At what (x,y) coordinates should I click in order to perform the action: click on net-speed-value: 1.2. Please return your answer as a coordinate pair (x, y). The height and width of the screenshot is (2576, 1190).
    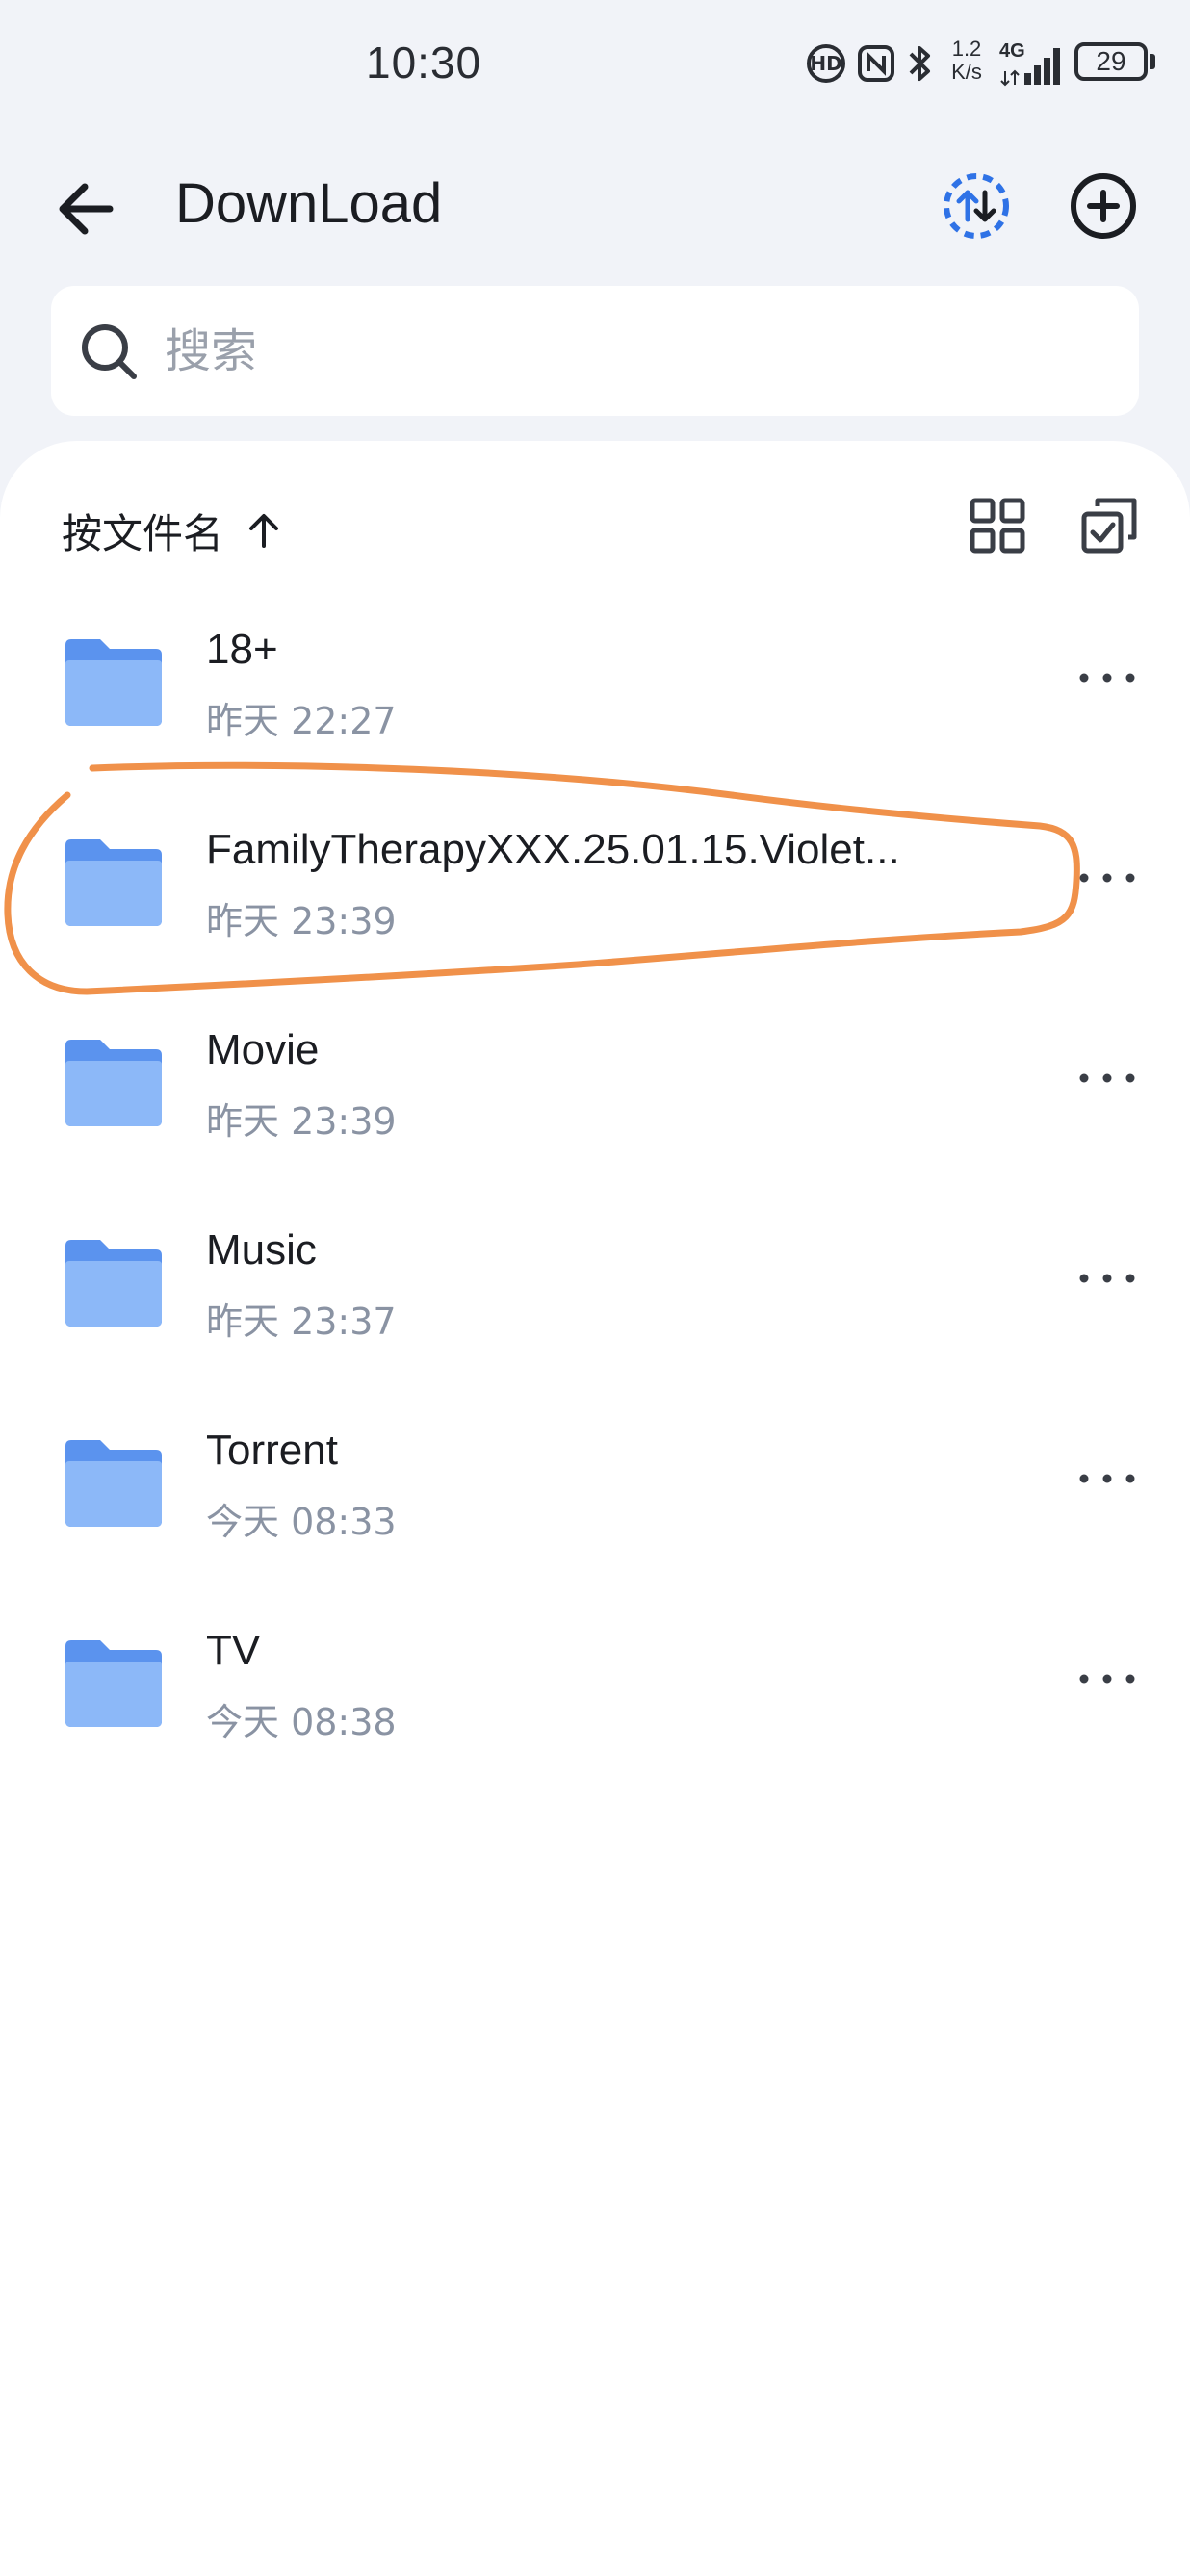
    Looking at the image, I should click on (967, 49).